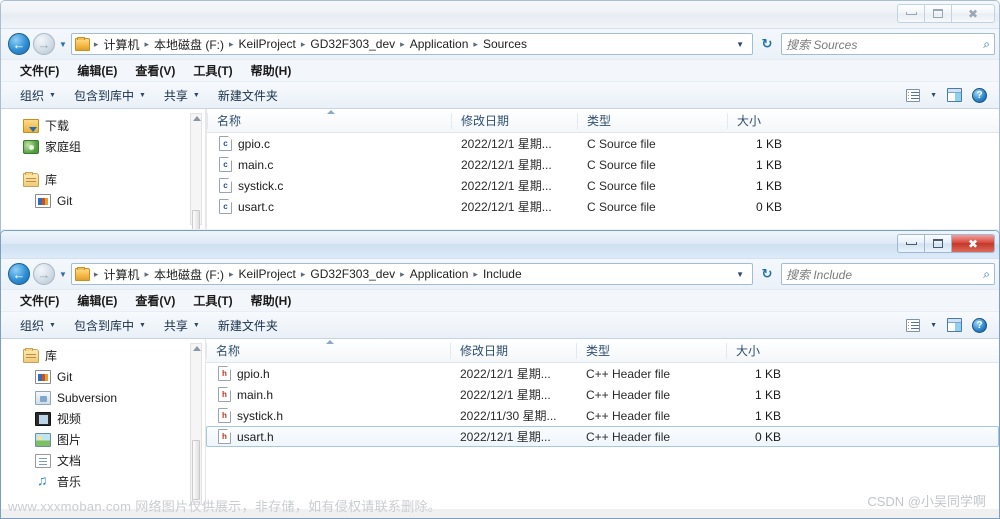 This screenshot has height=519, width=1000. Describe the element at coordinates (884, 44) in the screenshot. I see `search-input: 搜索 Sources` at that location.